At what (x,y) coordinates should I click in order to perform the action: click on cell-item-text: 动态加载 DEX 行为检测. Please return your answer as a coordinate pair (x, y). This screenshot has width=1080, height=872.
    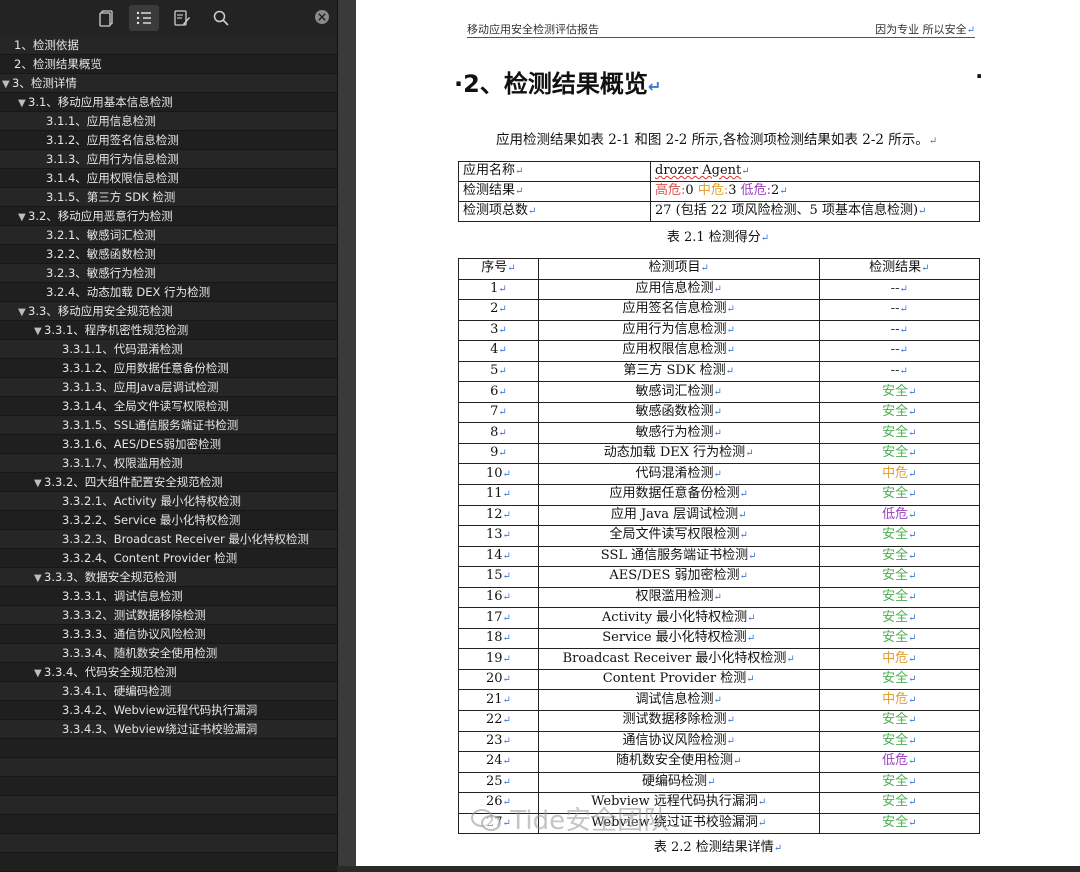
    Looking at the image, I should click on (674, 453).